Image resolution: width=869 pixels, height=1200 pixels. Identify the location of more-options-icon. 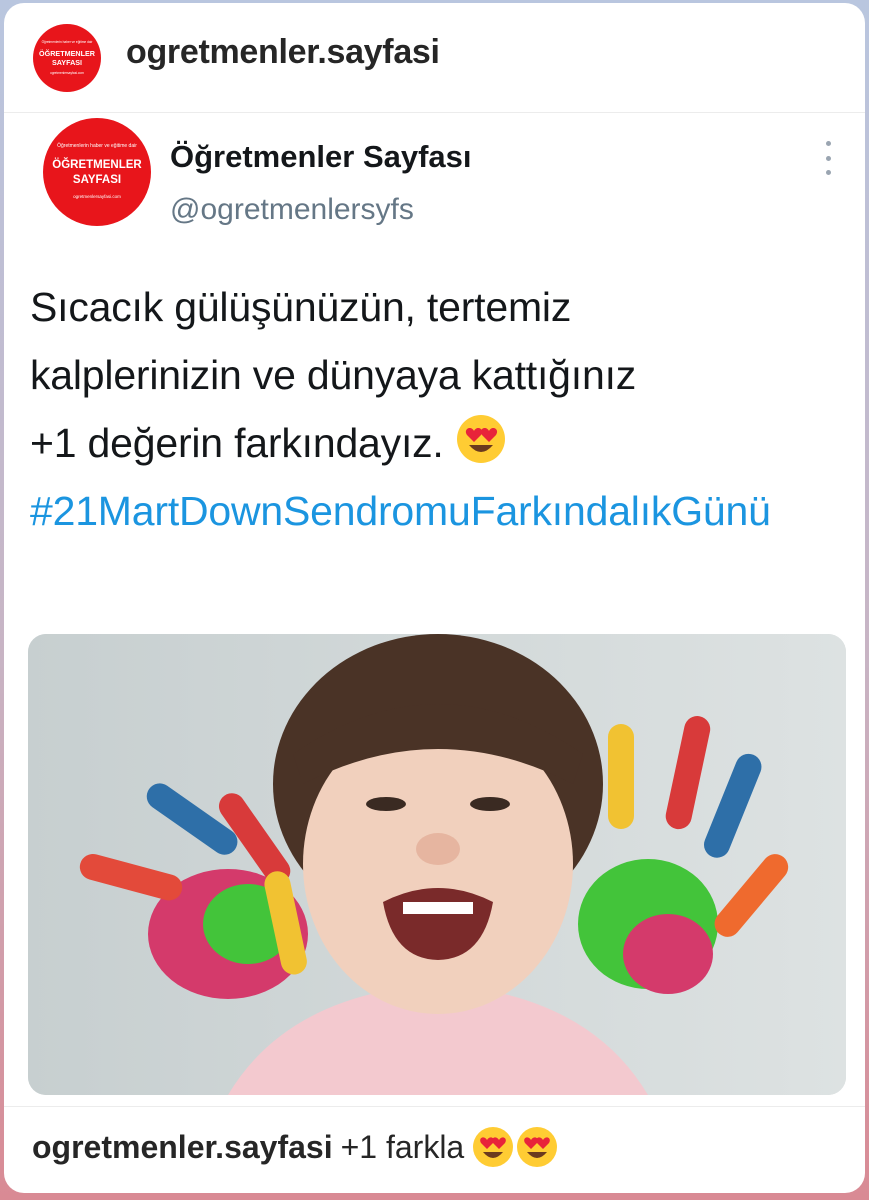
(828, 158).